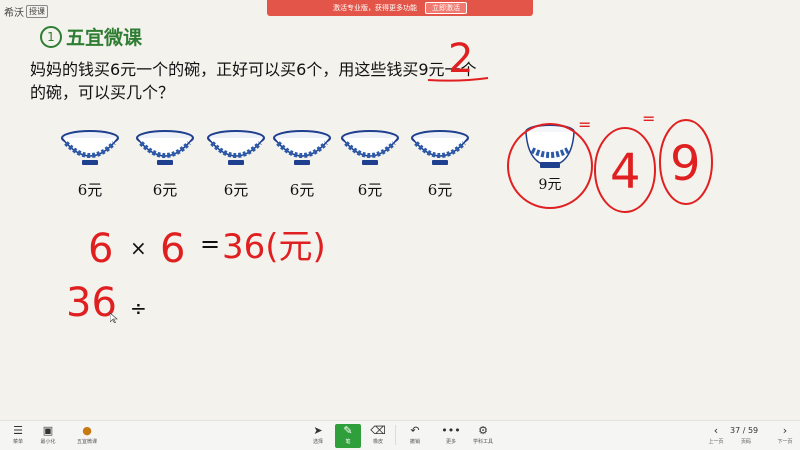 This screenshot has height=450, width=800. What do you see at coordinates (37, 11) in the screenshot?
I see `app-badge: 授课` at bounding box center [37, 11].